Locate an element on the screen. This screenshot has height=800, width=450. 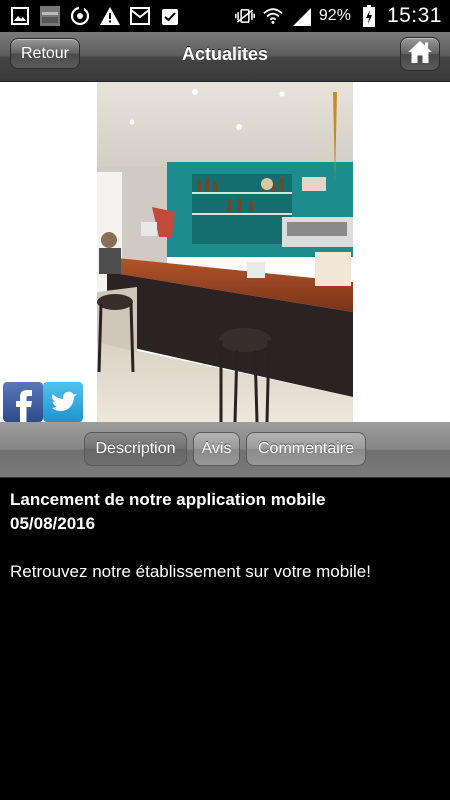
title-bar: Actualites Retour is located at coordinates (225, 57).